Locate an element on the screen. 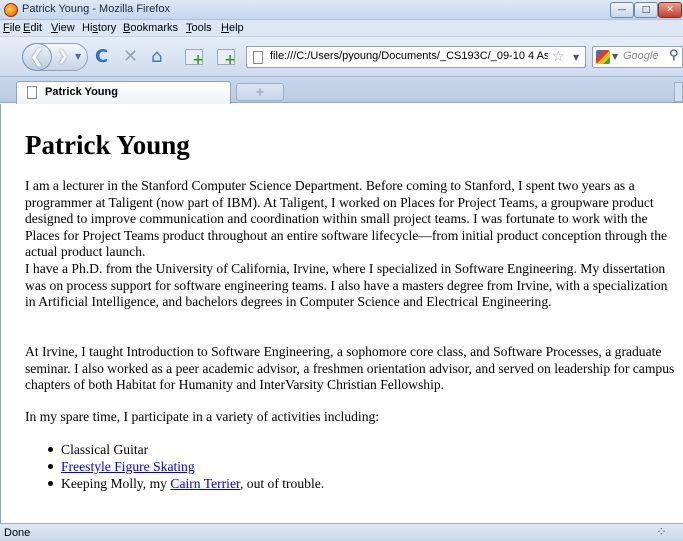 Image resolution: width=683 pixels, height=541 pixels. close-window-button: ✕ is located at coordinates (670, 10).